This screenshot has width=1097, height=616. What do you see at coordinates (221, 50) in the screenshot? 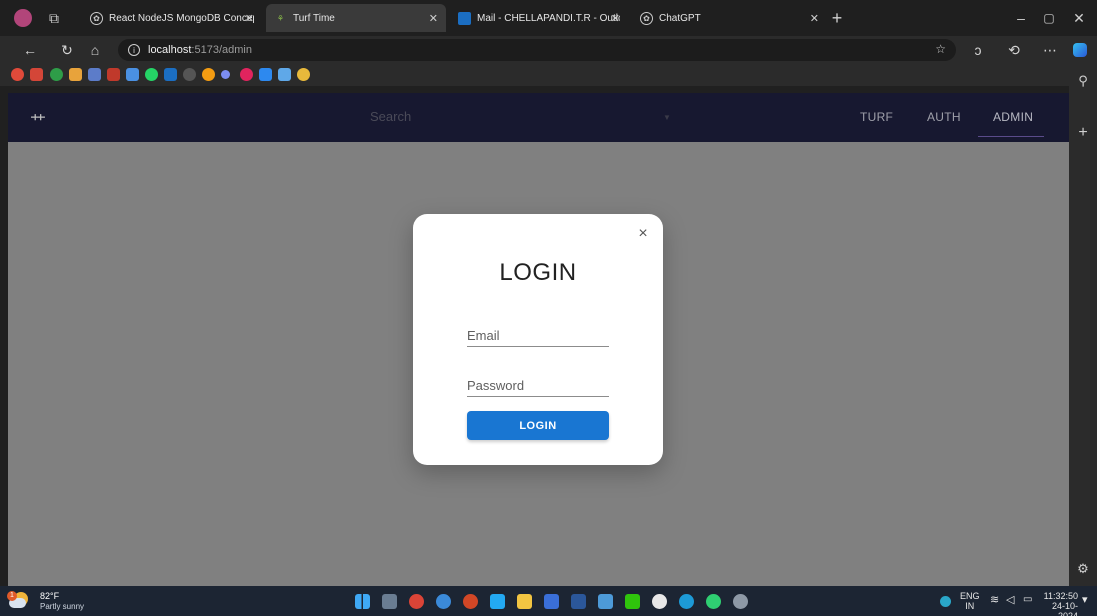
I see `url-path: :5173/admin` at bounding box center [221, 50].